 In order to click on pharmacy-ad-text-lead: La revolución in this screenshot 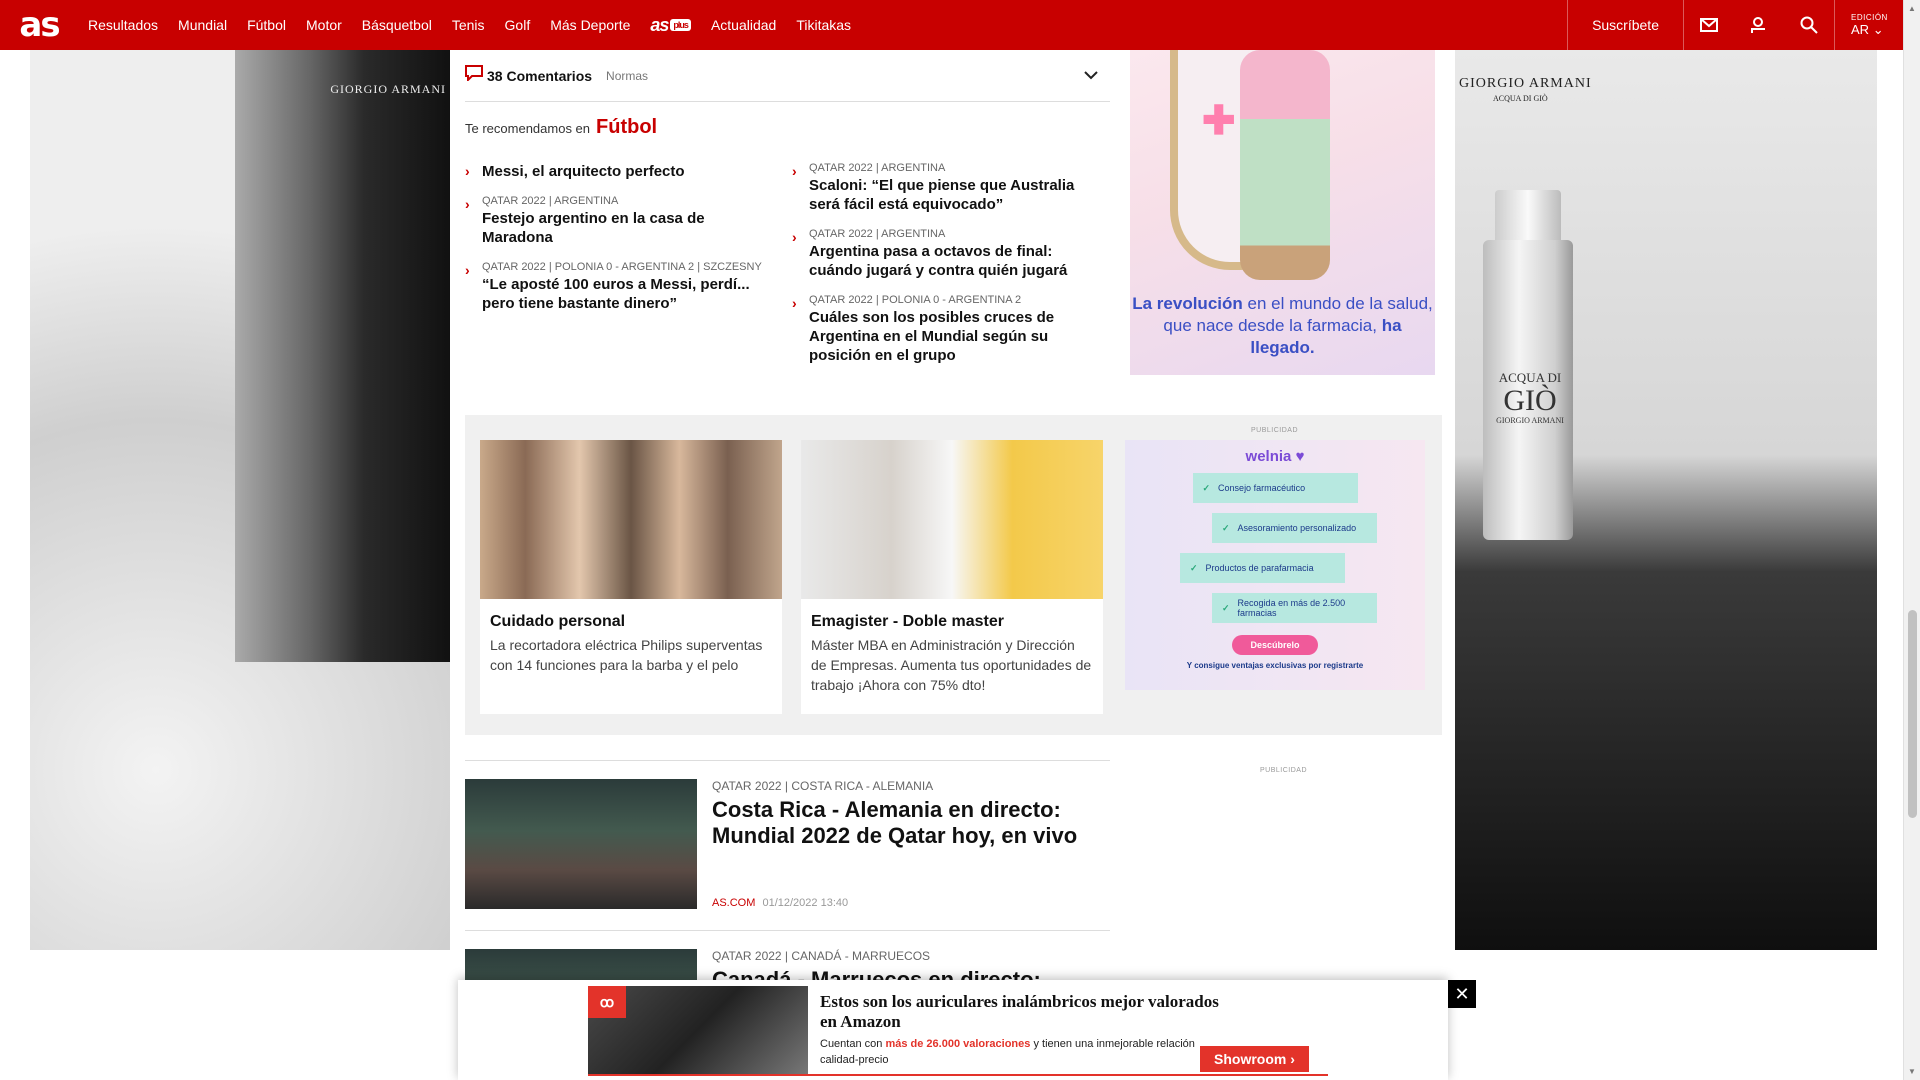, I will do `click(1187, 303)`.